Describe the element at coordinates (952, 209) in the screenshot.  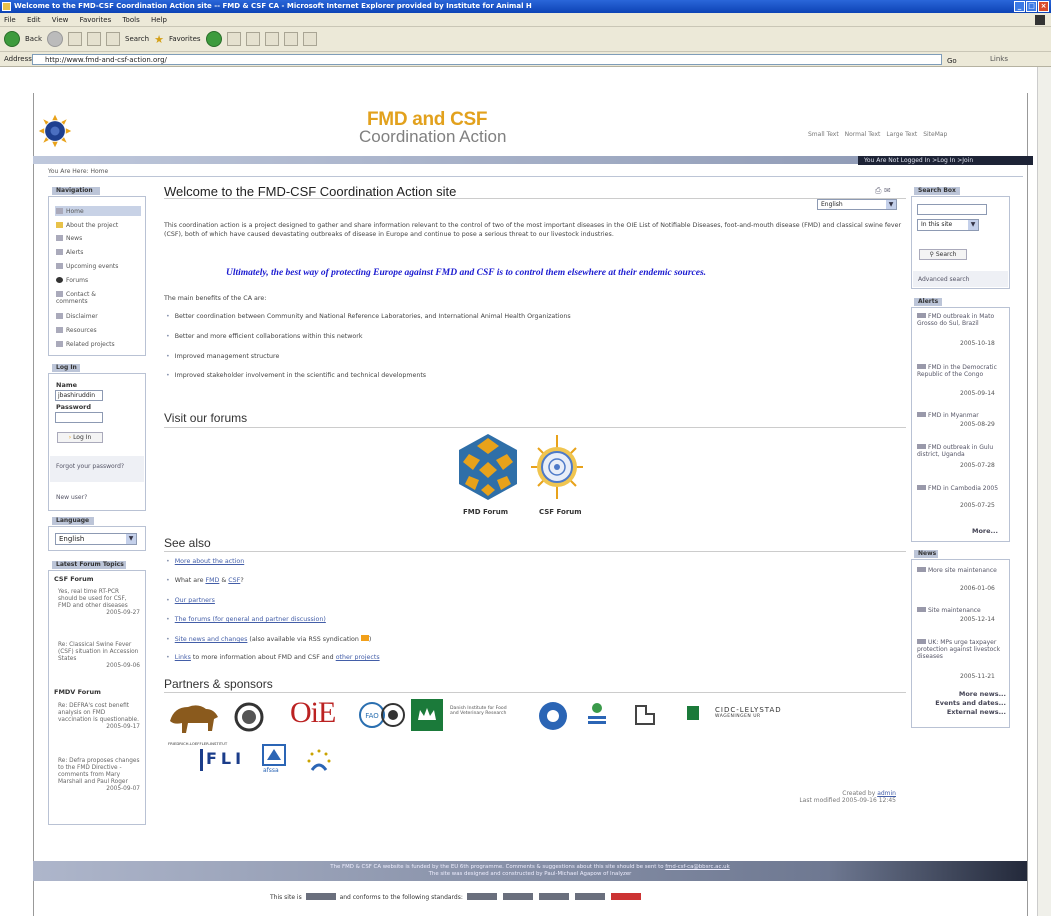
I see `search-input` at that location.